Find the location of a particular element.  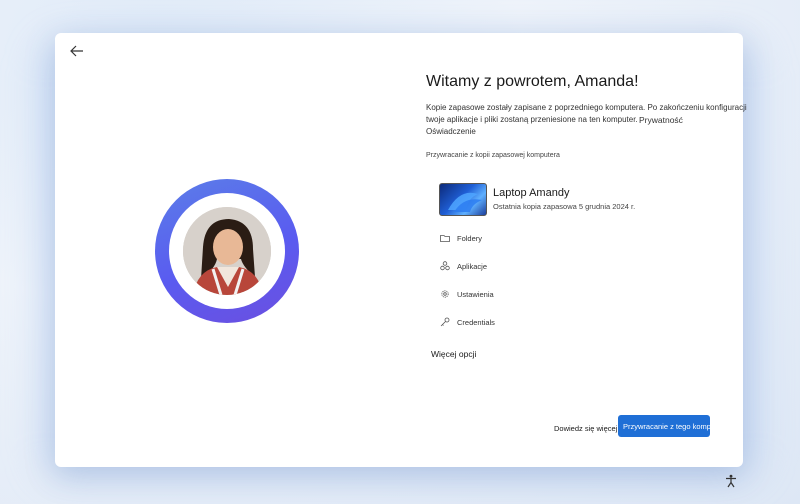

backup-item-label: Ustawienia is located at coordinates (475, 294).